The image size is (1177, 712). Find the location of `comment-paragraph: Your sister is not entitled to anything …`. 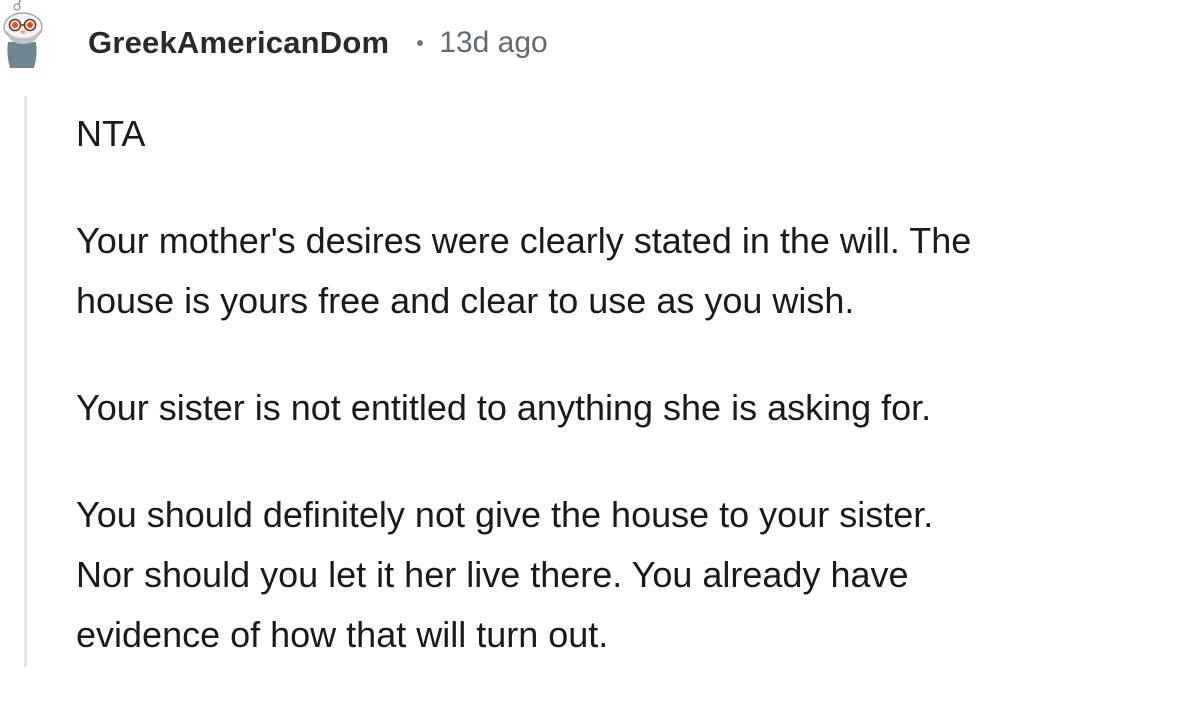

comment-paragraph: Your sister is not entitled to anything … is located at coordinates (623, 408).